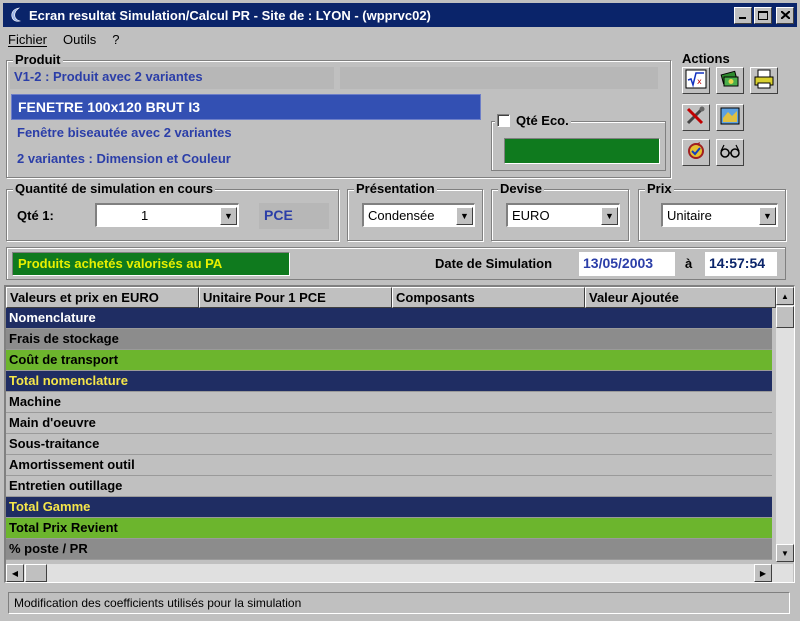 The width and height of the screenshot is (800, 621). What do you see at coordinates (124, 158) in the screenshot?
I see `produit-variantes: 2 variantes : Dimension et Couleur` at bounding box center [124, 158].